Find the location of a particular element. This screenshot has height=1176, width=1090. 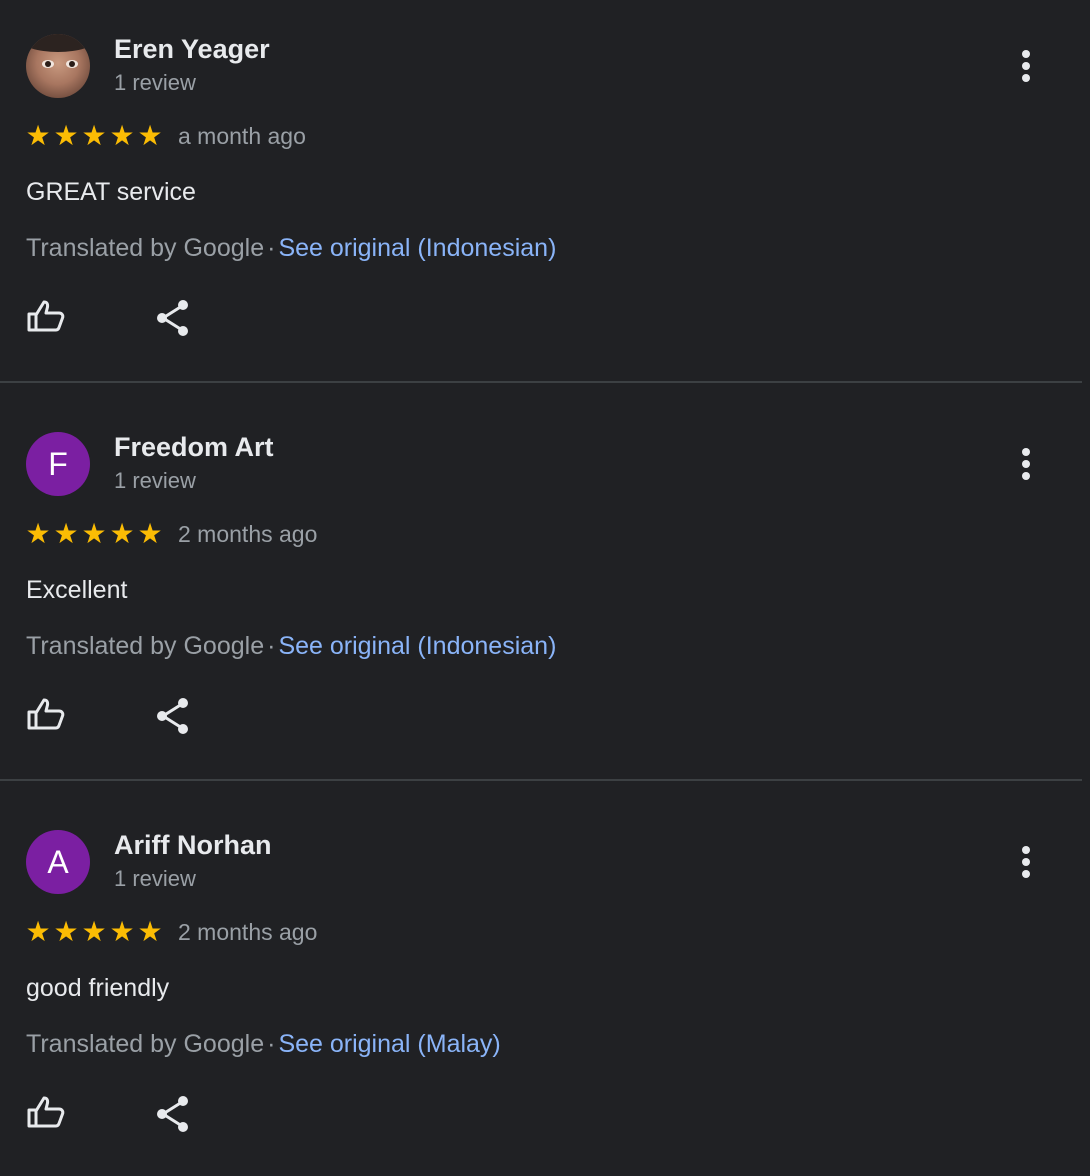

reviewer-name: Eren Yeager is located at coordinates (192, 49).